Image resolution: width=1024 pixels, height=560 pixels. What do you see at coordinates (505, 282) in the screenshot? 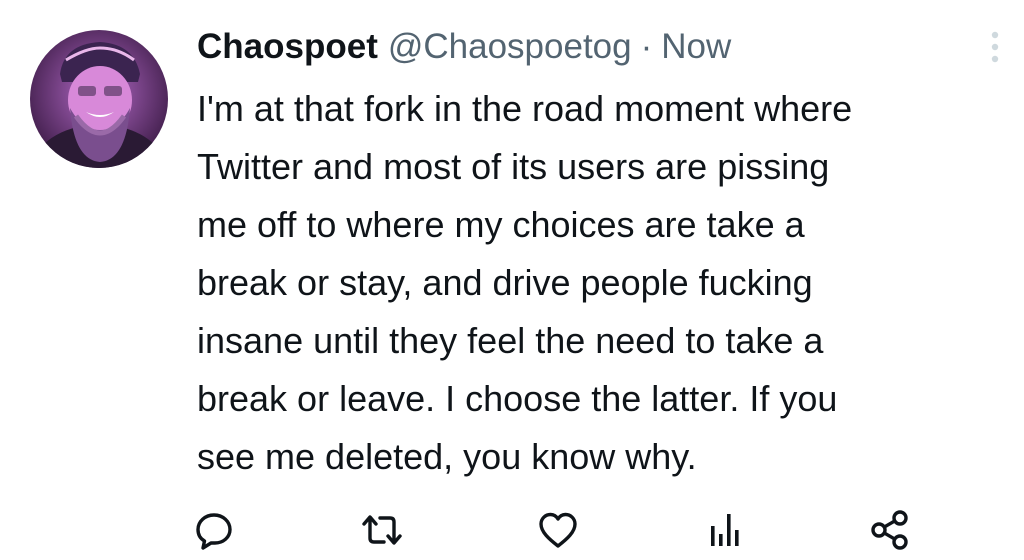
I see `tweet-text-line: break or stay, and drive people fucking` at bounding box center [505, 282].